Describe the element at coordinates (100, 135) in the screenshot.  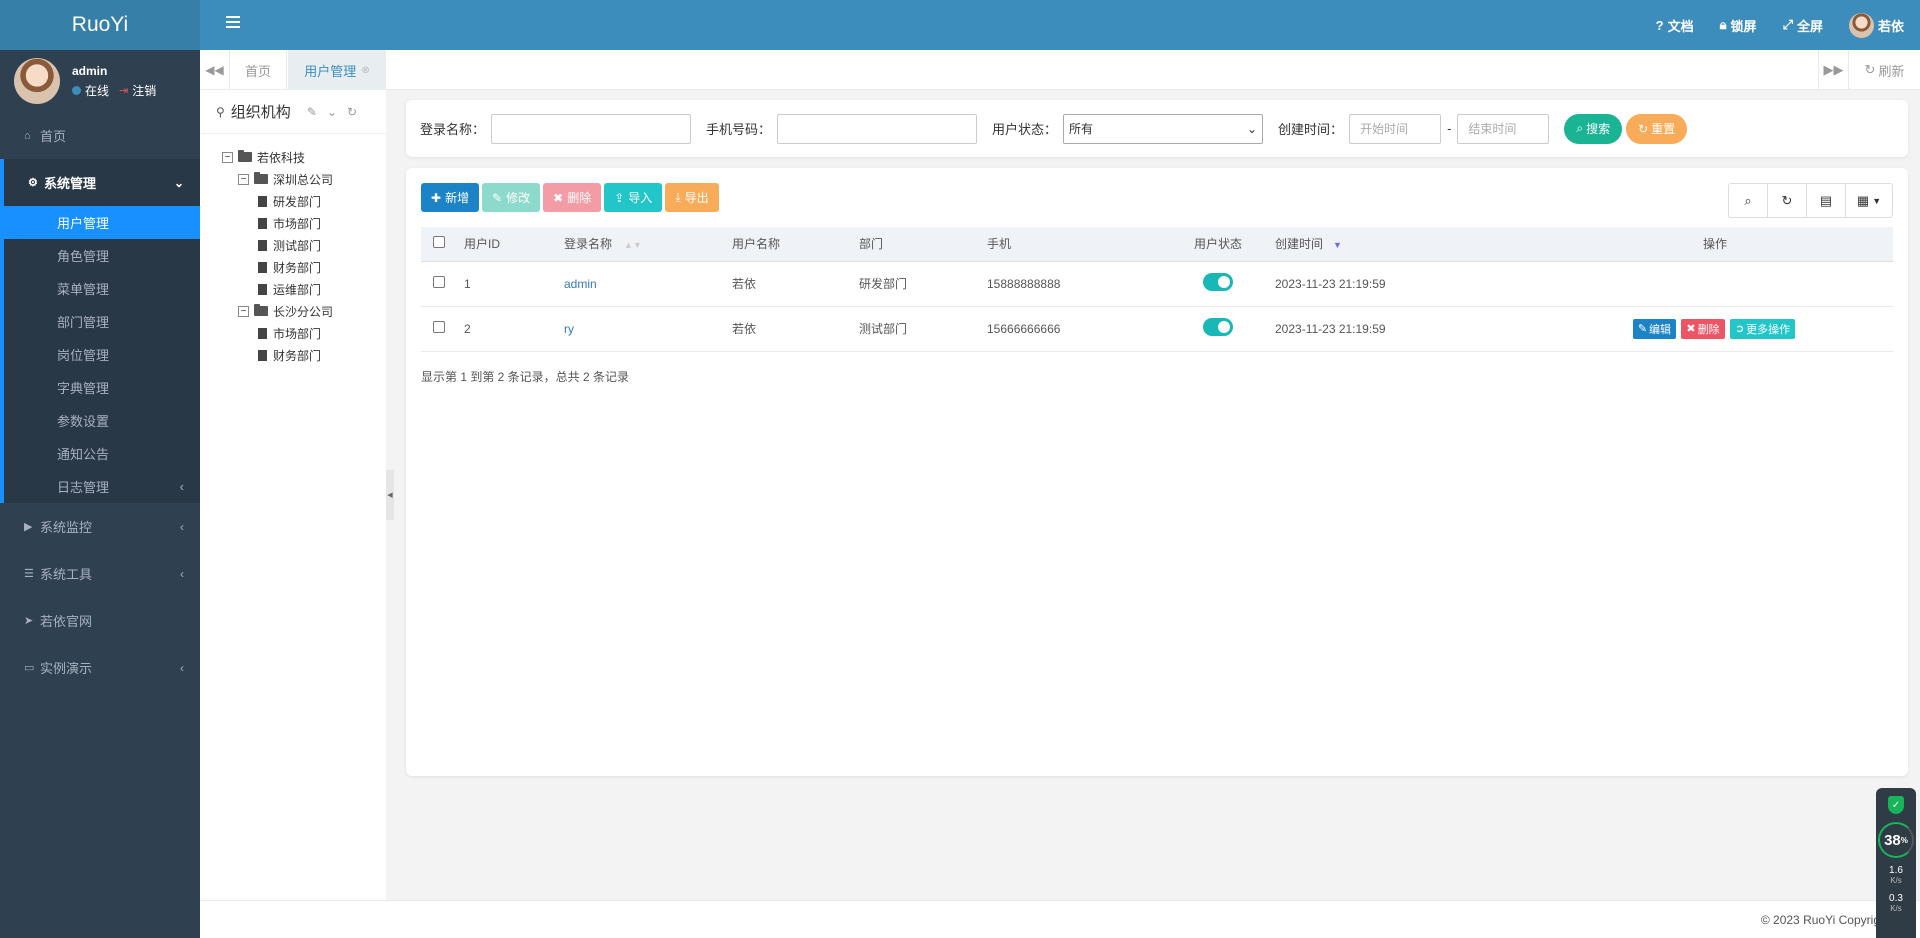
I see `sidebar-item-home: ⌂ 首页` at that location.